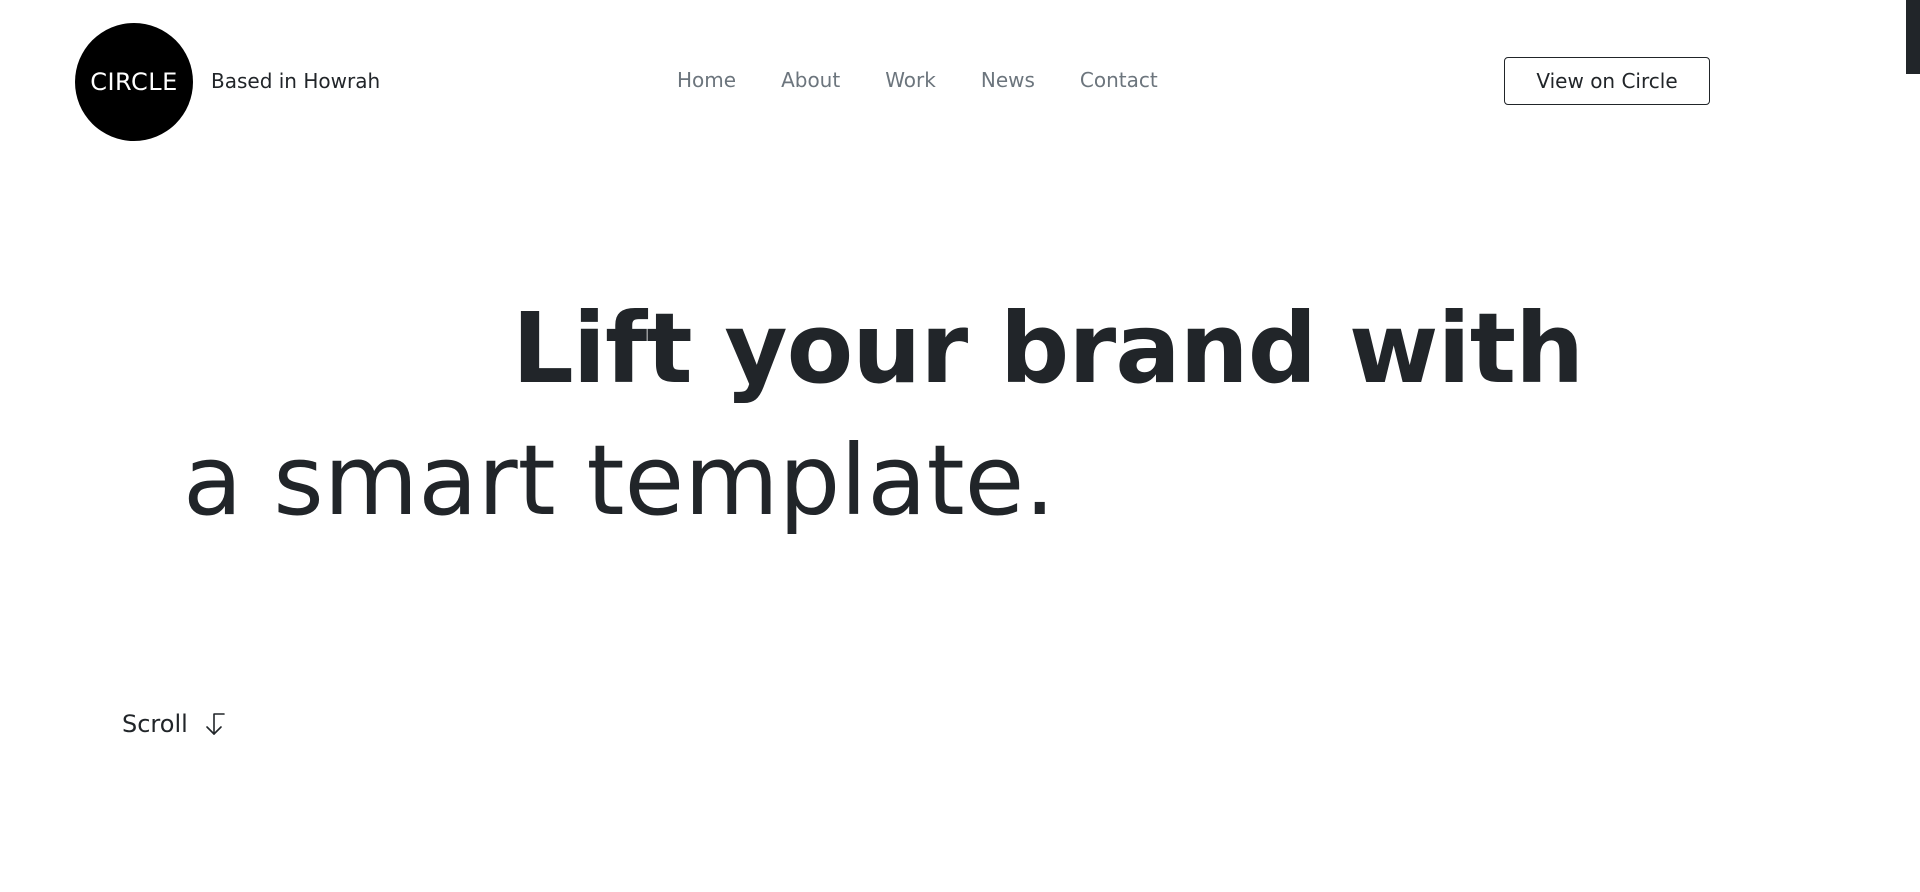 This screenshot has width=1920, height=892. I want to click on nav-contact: Contact, so click(1119, 80).